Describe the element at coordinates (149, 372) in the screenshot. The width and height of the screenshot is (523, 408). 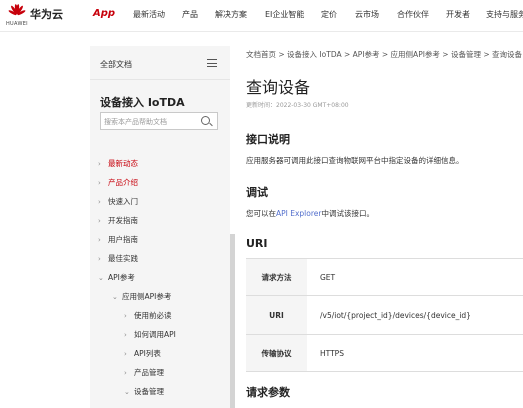
I see `tree-item-label: 产品管理` at that location.